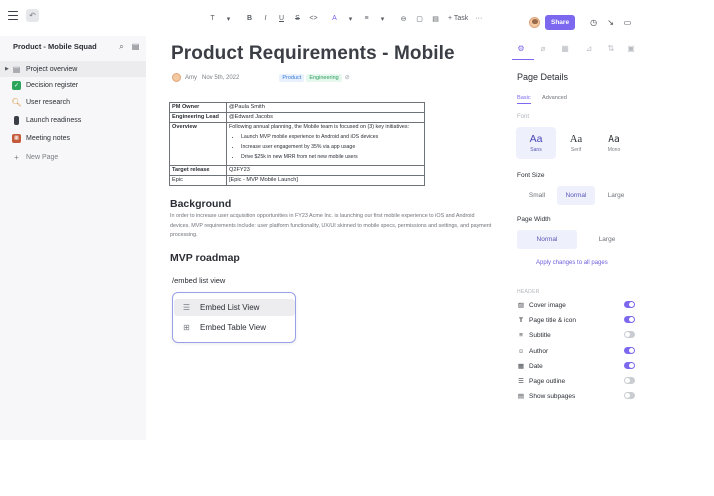  I want to click on font-option-sans: Aa Sans, so click(536, 143).